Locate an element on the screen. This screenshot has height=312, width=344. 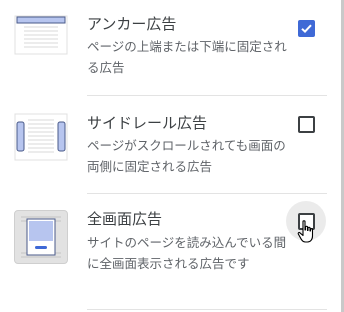
vignette-ad-icon is located at coordinates (41, 237).